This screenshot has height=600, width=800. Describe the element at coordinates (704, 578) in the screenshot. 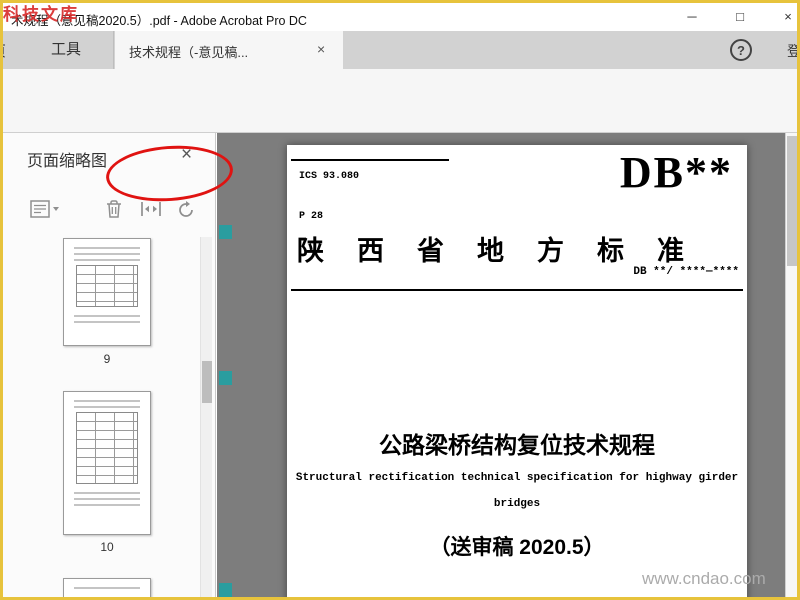

I see `site-watermark: www.cndao.com` at that location.